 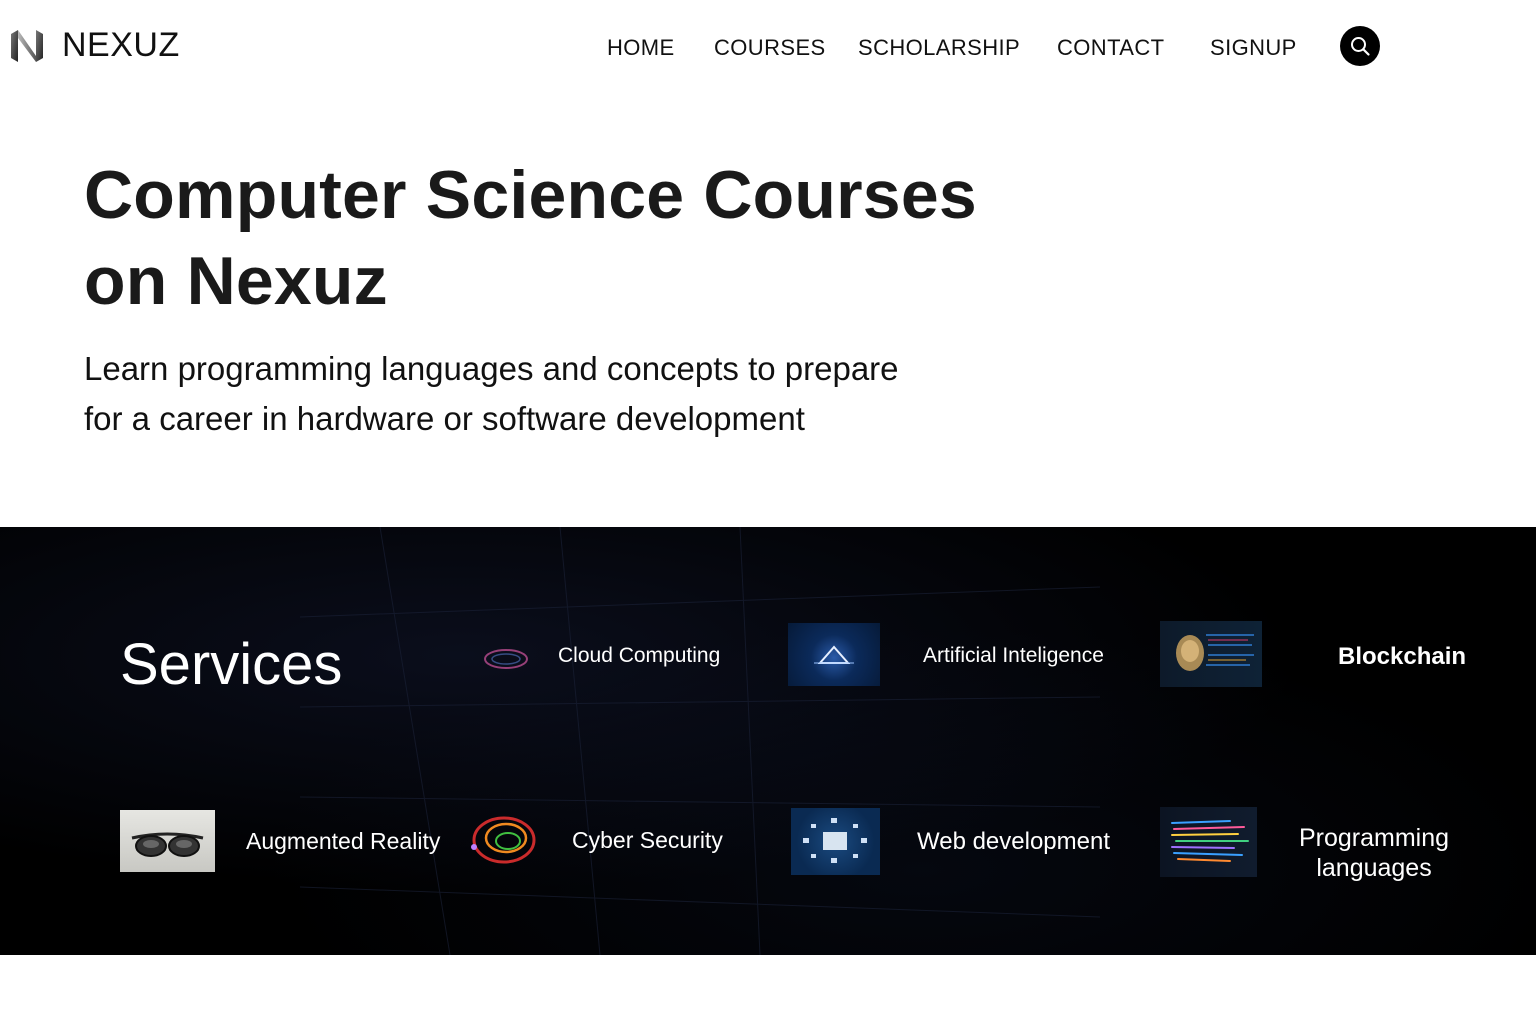 What do you see at coordinates (939, 48) in the screenshot?
I see `nav-scholarship-link: SCHOLARSHIP` at bounding box center [939, 48].